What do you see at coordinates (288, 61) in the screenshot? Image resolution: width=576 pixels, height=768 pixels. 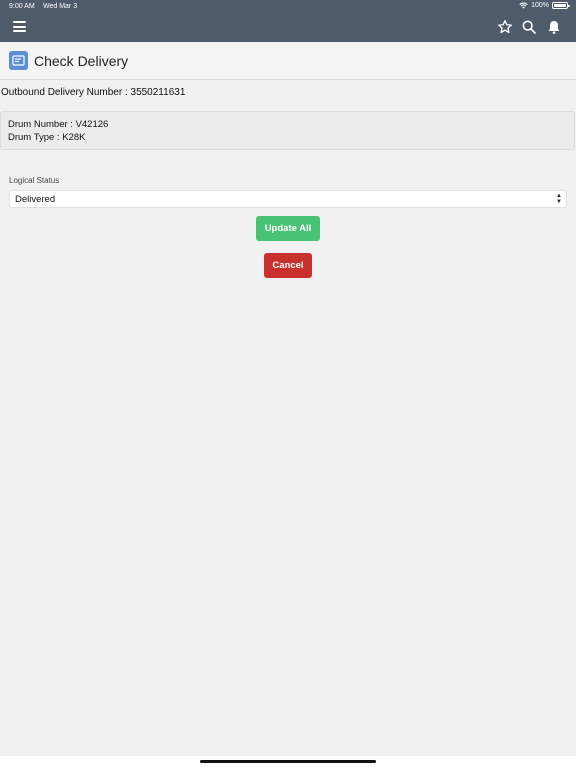 I see `page-header: Check Delivery` at bounding box center [288, 61].